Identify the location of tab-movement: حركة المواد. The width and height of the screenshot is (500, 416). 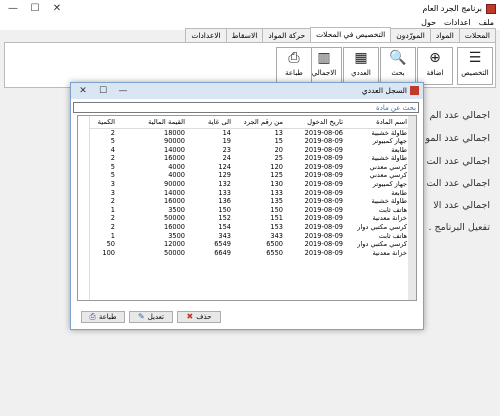
(287, 35).